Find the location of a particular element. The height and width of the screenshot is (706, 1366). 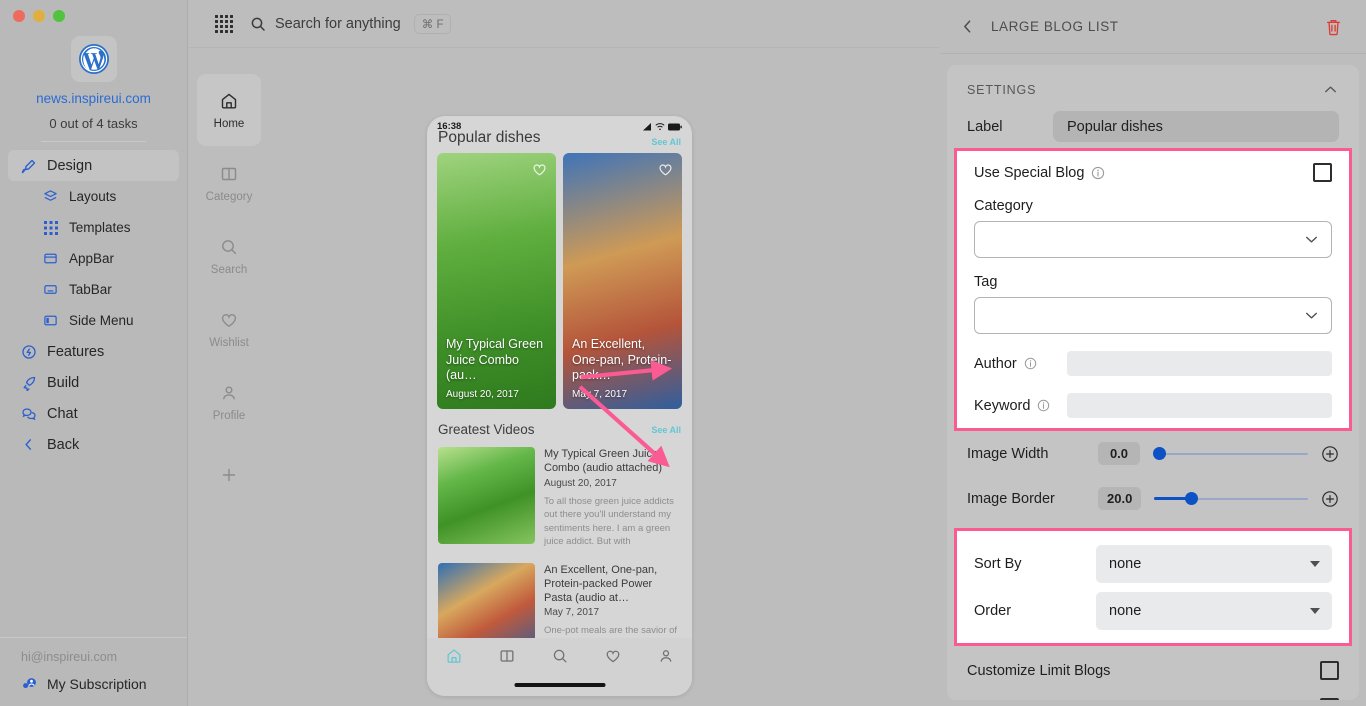

sort-by-row: Sort By none is located at coordinates (1153, 563).